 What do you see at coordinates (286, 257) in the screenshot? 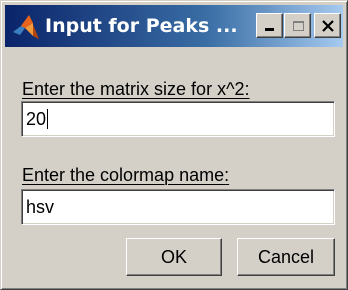
I see `cancel-button: Cancel` at bounding box center [286, 257].